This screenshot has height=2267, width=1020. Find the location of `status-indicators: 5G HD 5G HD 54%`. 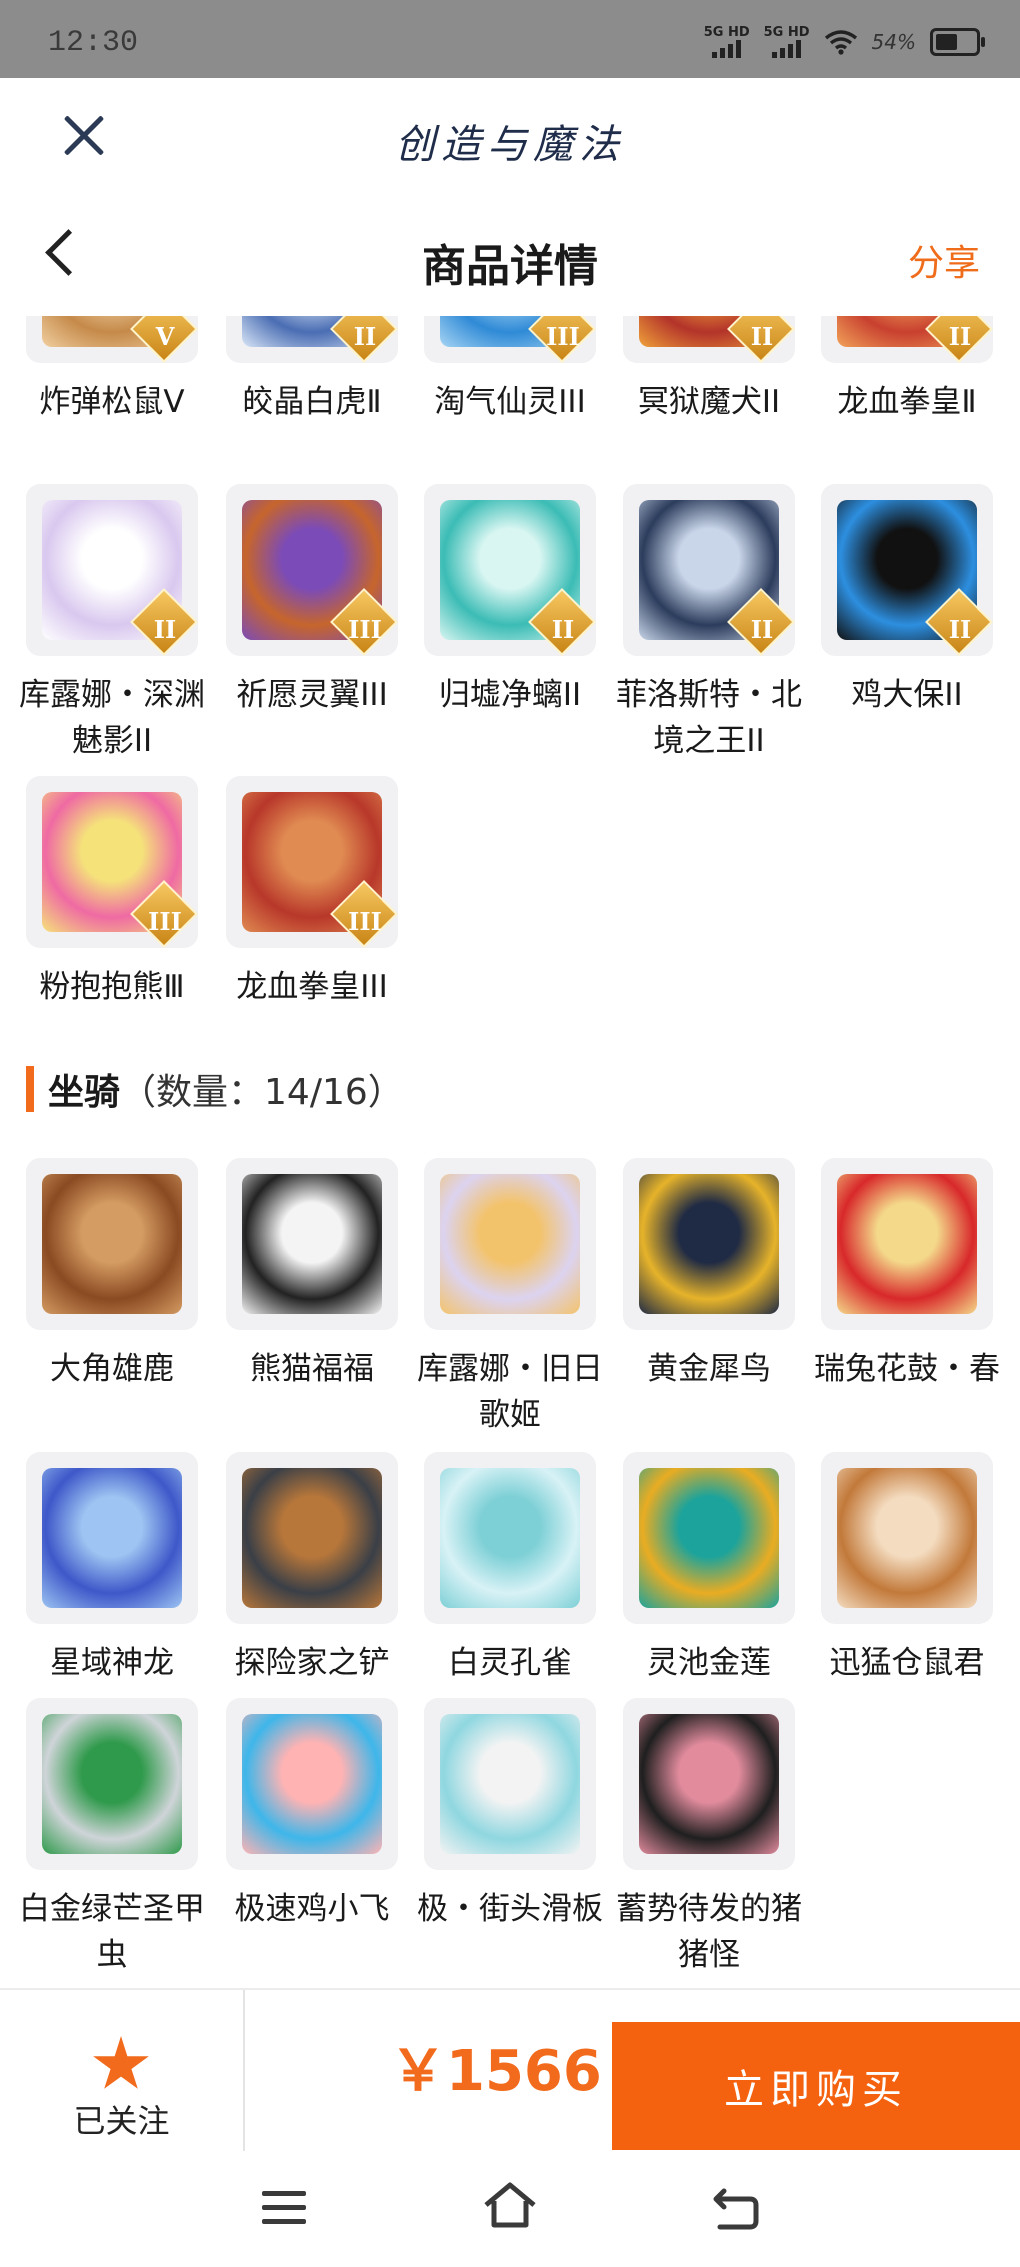

status-indicators: 5G HD 5G HD 54% is located at coordinates (844, 42).